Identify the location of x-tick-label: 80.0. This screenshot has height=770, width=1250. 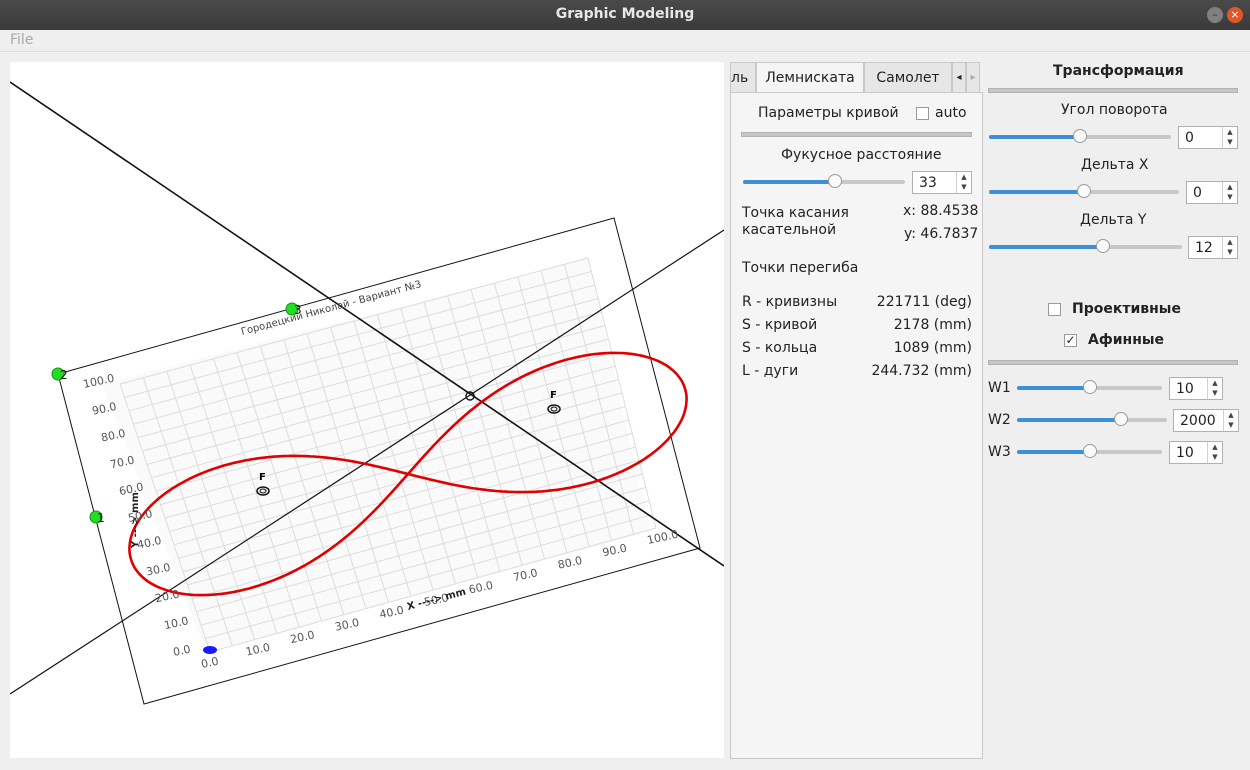
(570, 563).